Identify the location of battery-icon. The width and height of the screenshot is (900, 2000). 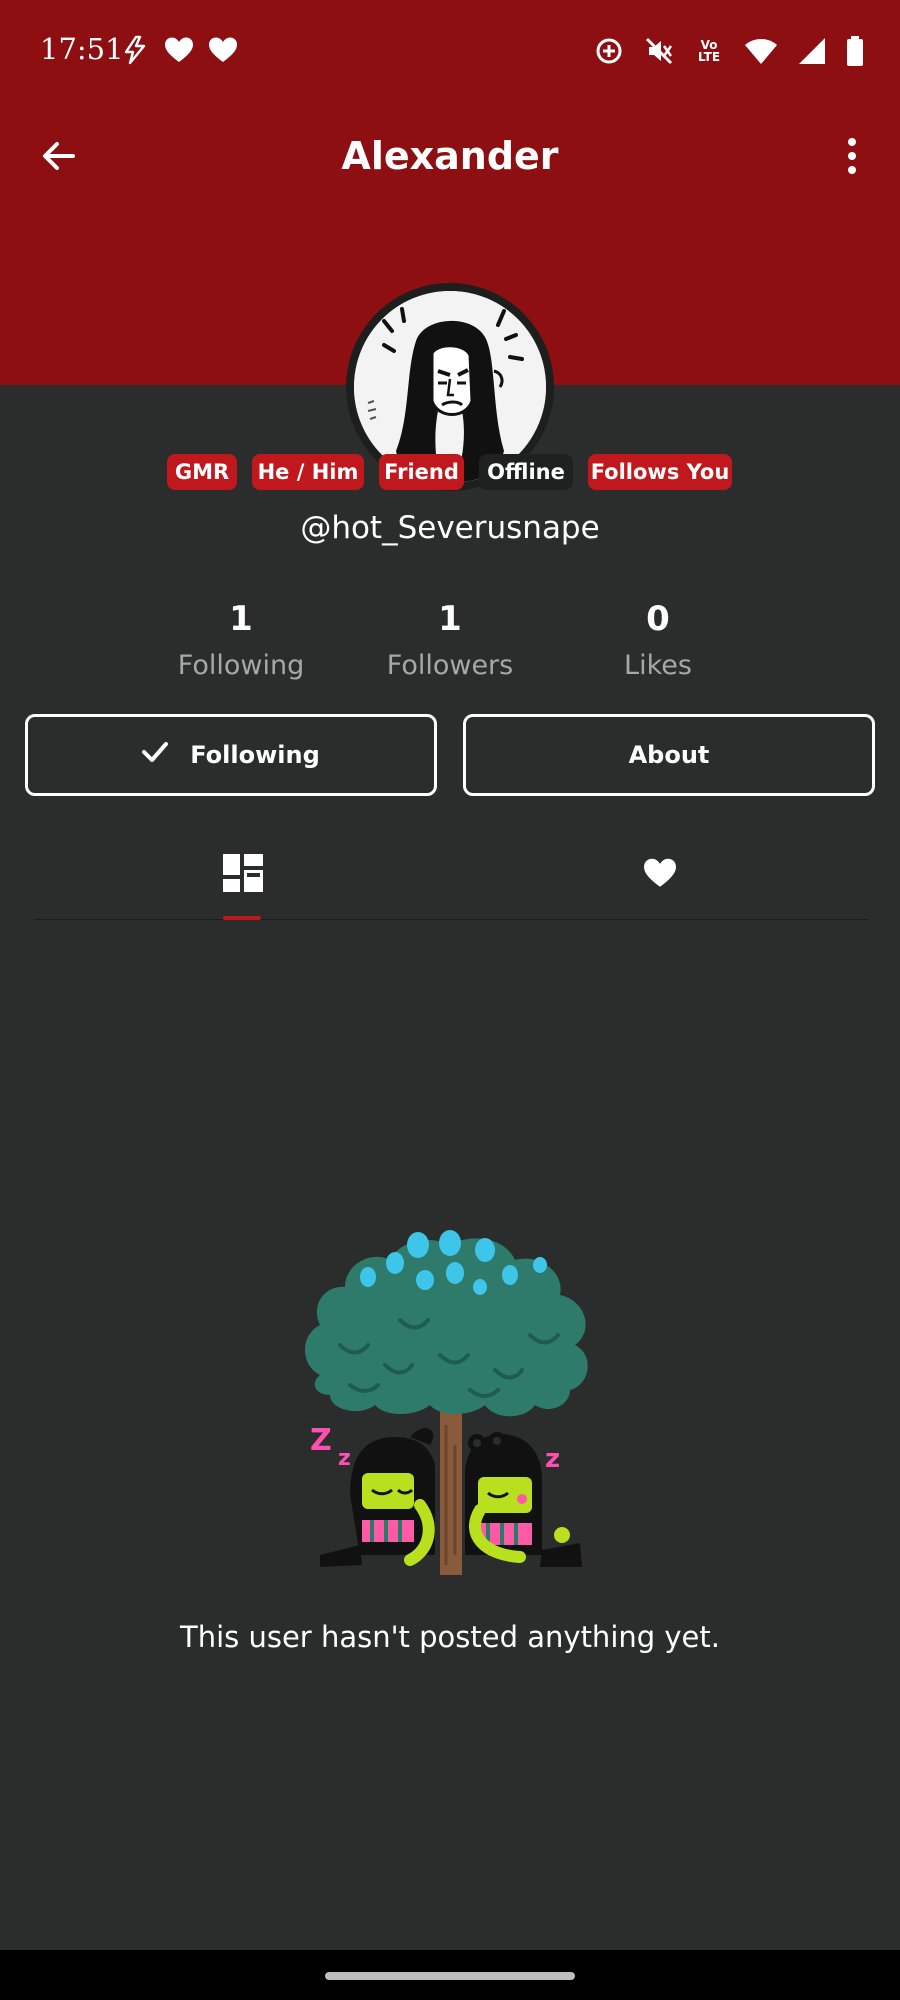
(855, 51).